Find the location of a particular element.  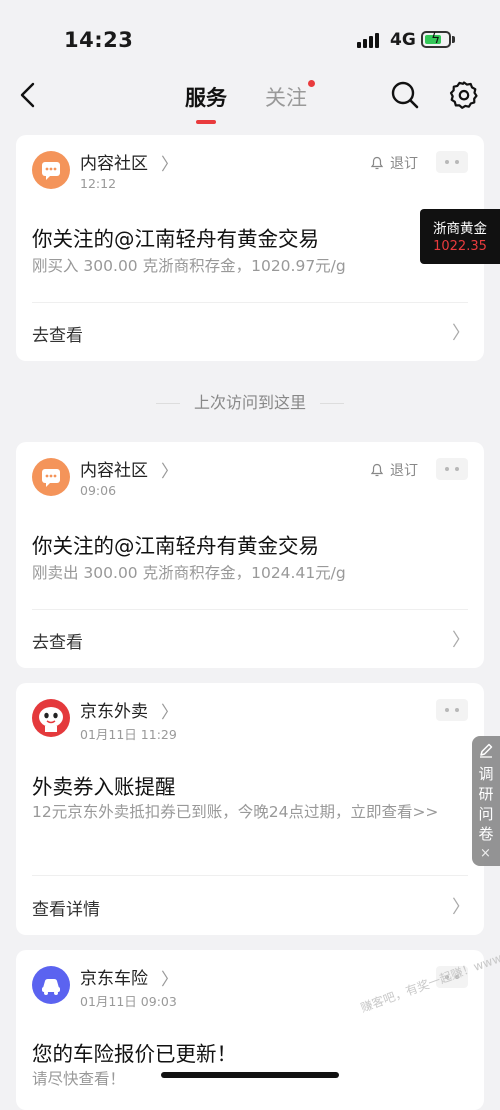

gold-name: 浙商黄金 is located at coordinates (460, 229).